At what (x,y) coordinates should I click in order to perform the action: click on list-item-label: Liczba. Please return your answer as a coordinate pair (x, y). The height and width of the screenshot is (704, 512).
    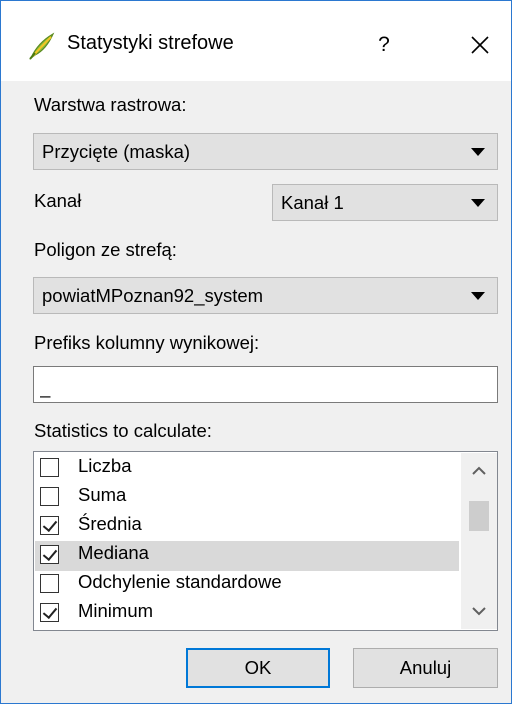
    Looking at the image, I should click on (105, 465).